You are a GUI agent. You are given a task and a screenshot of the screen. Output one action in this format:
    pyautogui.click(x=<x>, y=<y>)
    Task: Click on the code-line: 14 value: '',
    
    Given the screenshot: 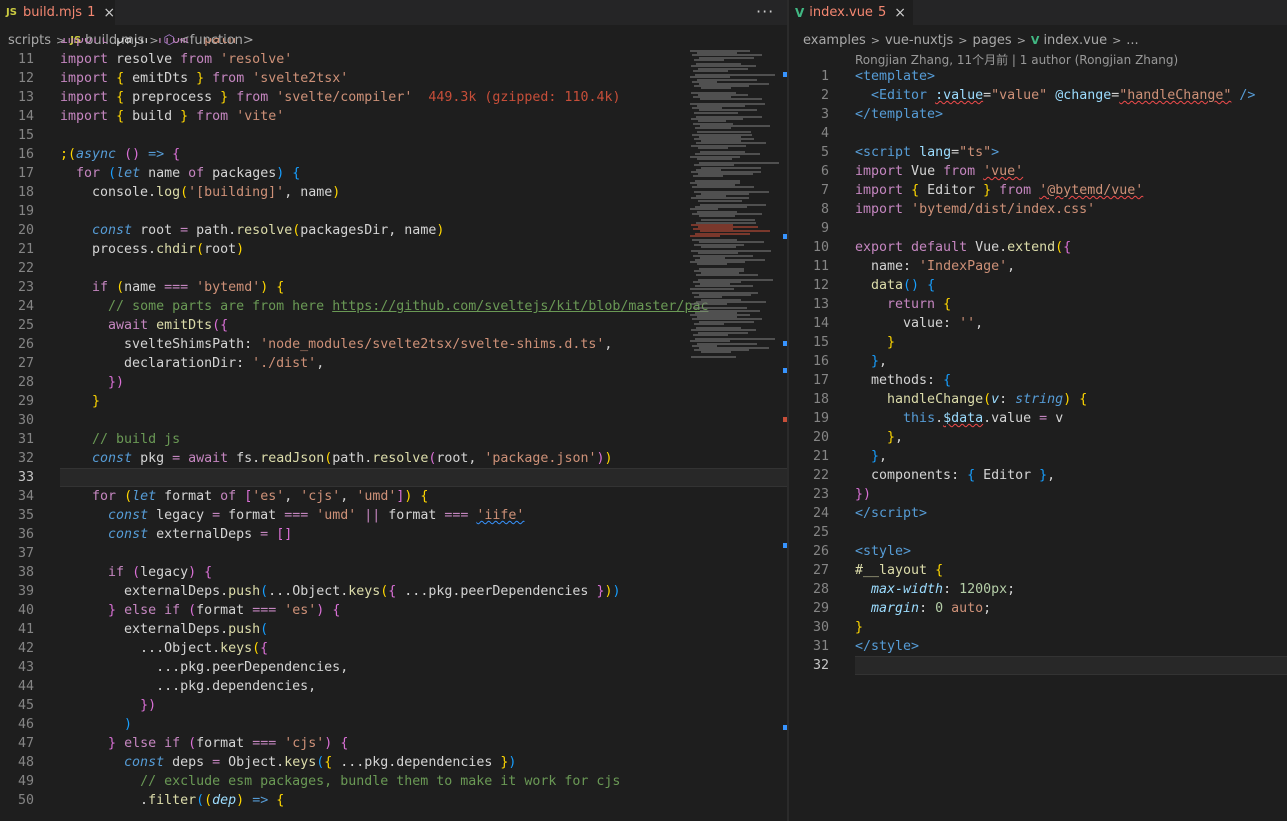 What is the action you would take?
    pyautogui.click(x=1038, y=323)
    